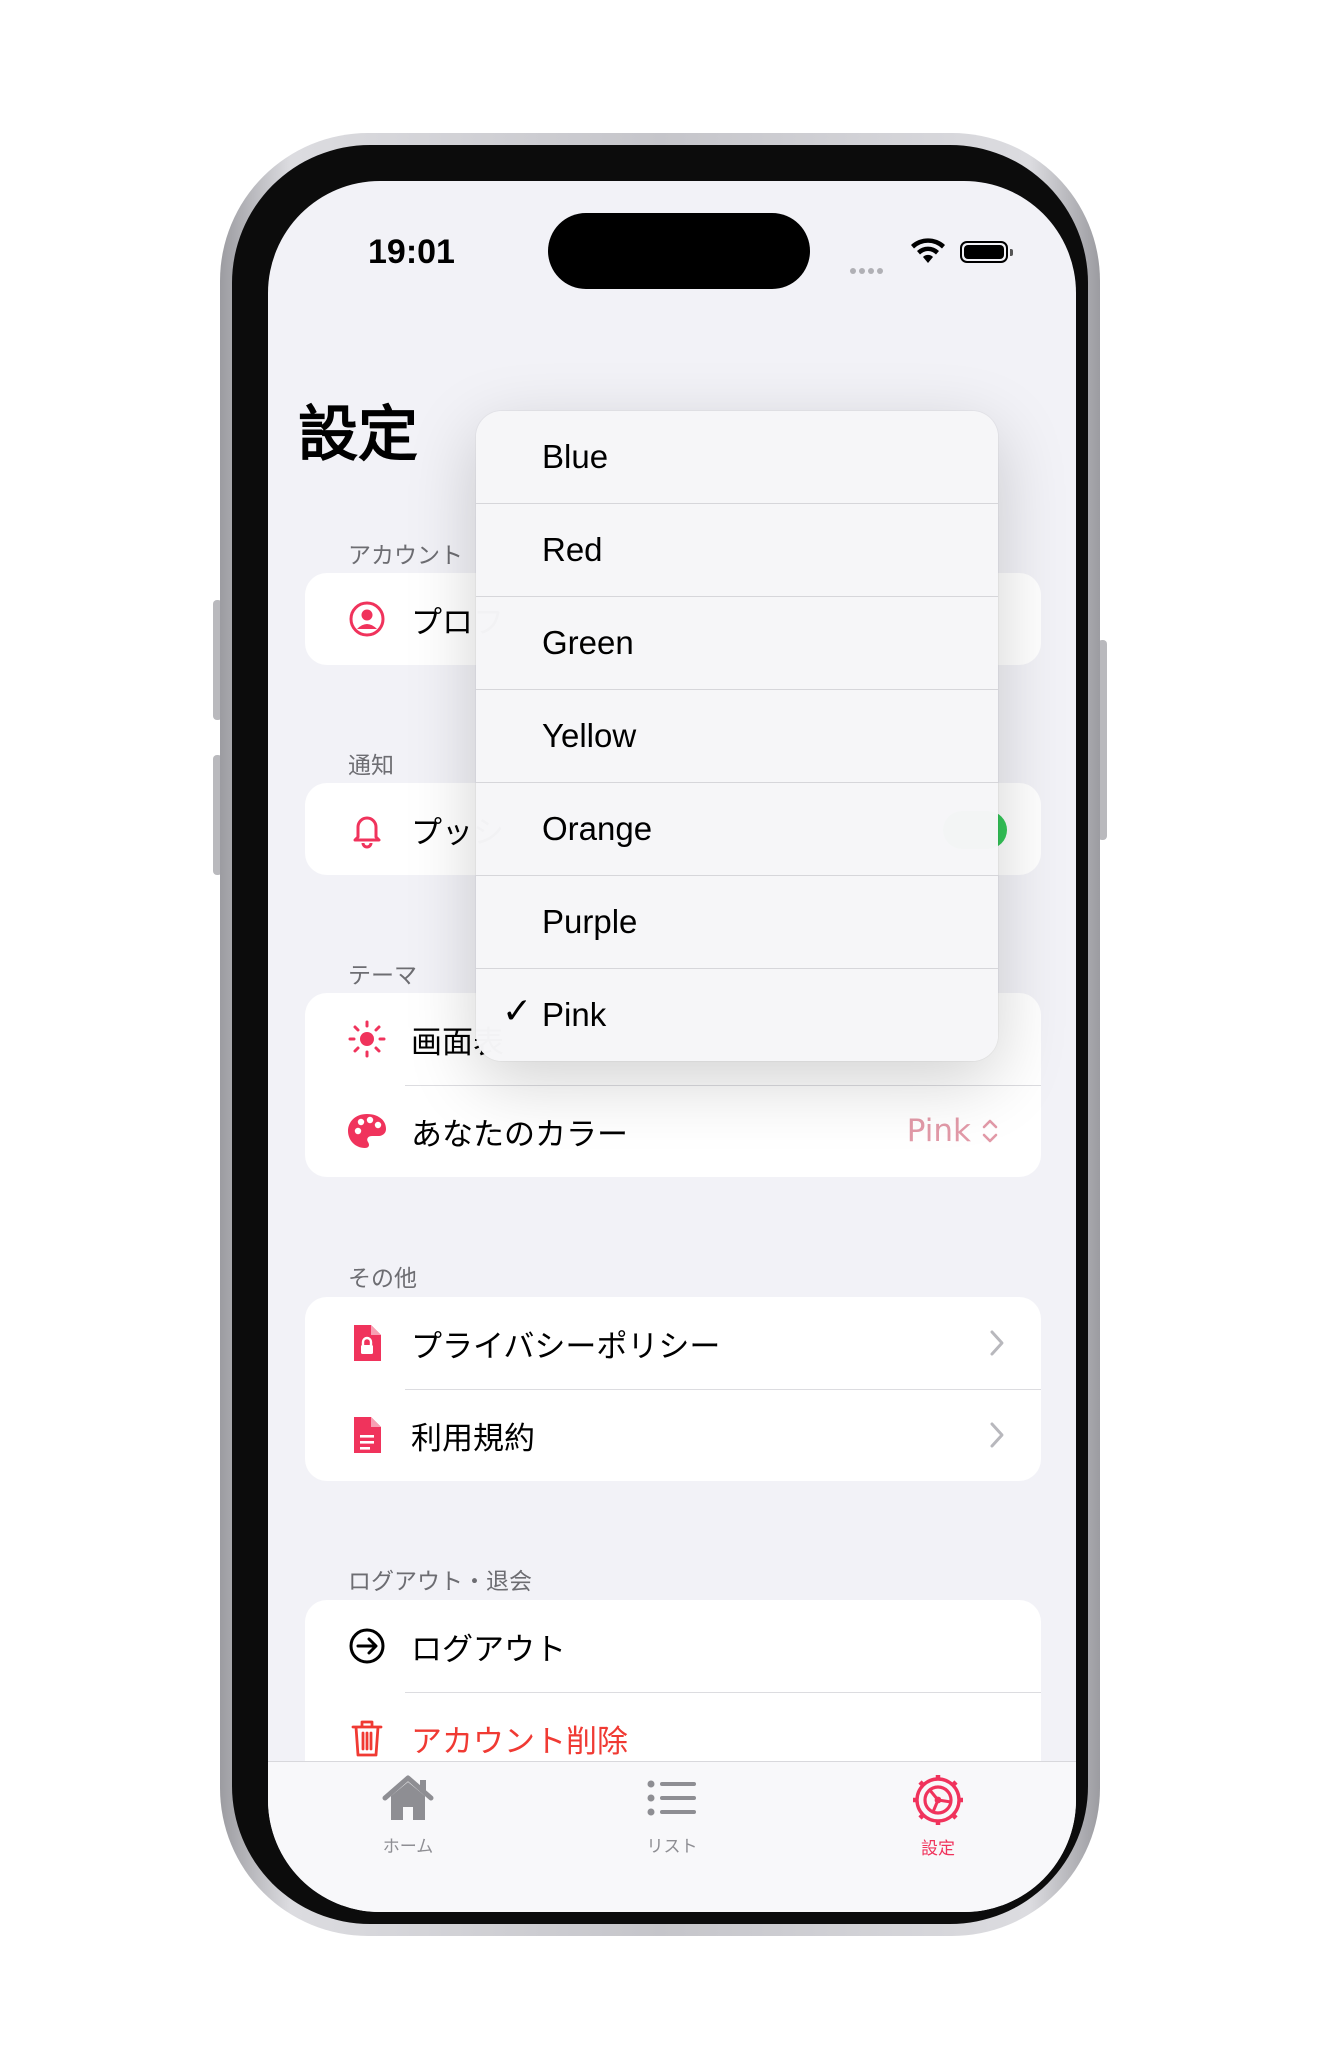  Describe the element at coordinates (473, 1438) in the screenshot. I see `terms-label: 利用規約` at that location.